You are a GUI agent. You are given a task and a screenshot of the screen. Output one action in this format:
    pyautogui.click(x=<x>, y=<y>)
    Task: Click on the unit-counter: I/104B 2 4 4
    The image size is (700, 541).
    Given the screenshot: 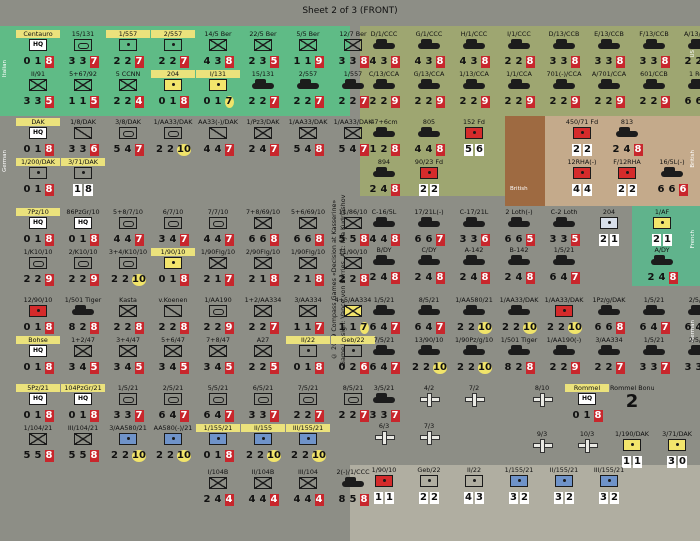 What is the action you would take?
    pyautogui.click(x=218, y=494)
    